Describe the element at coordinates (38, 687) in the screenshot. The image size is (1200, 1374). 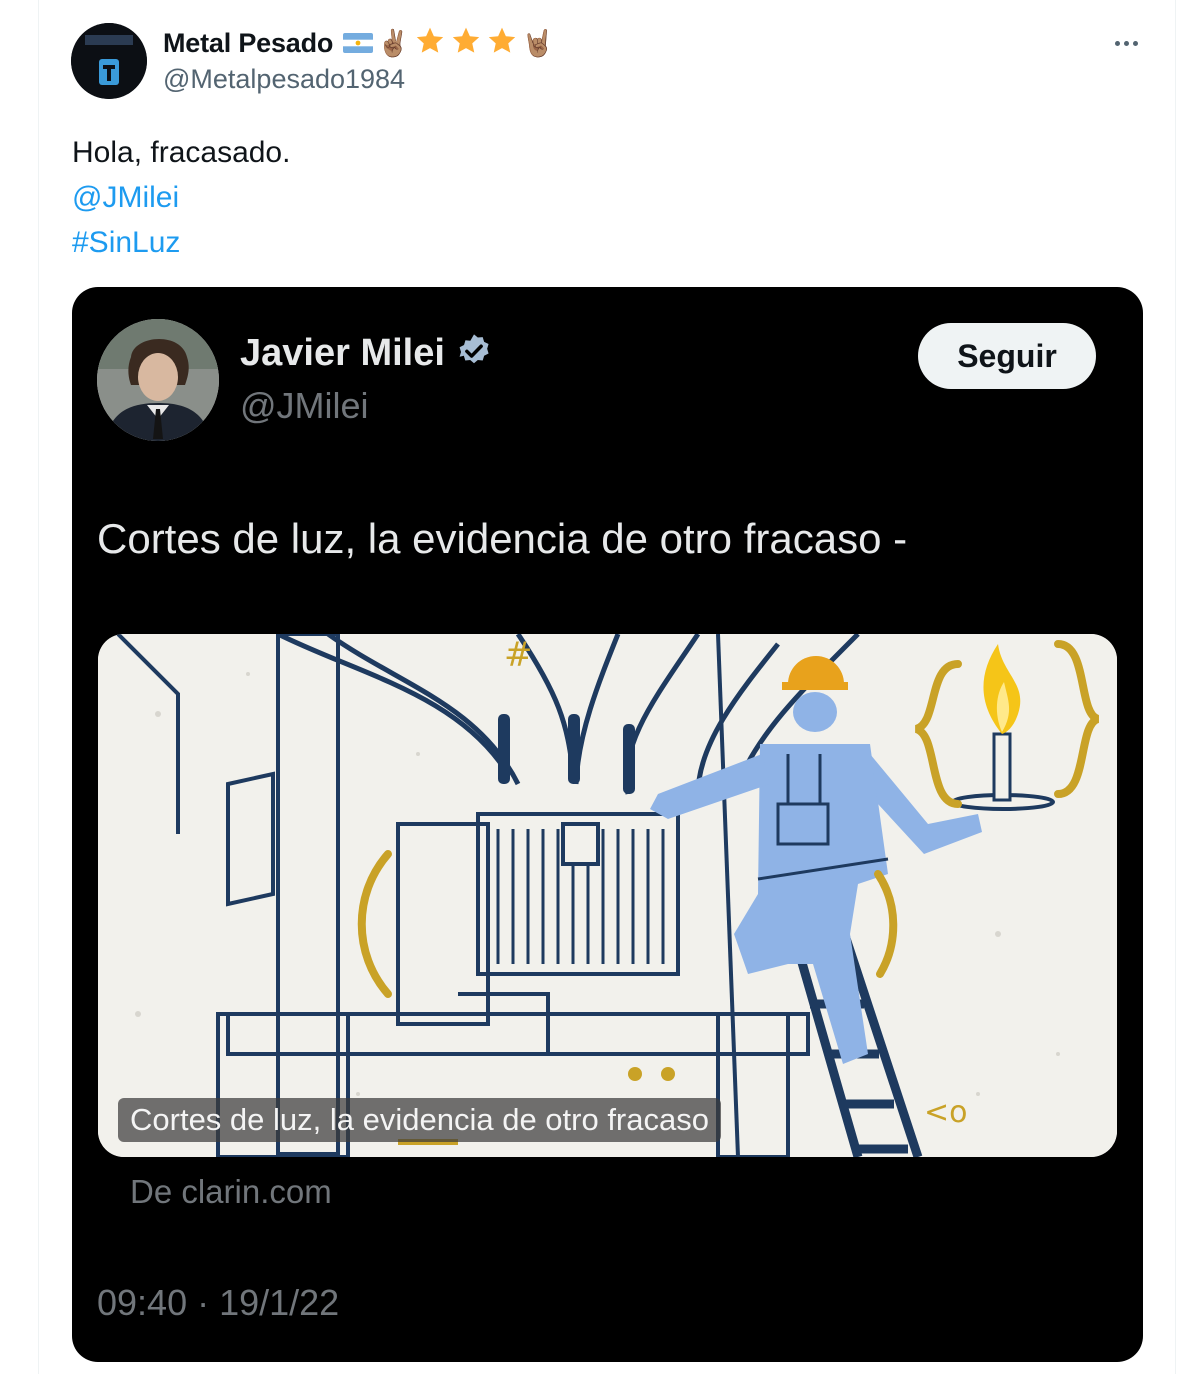
I see `timeline-border-left` at that location.